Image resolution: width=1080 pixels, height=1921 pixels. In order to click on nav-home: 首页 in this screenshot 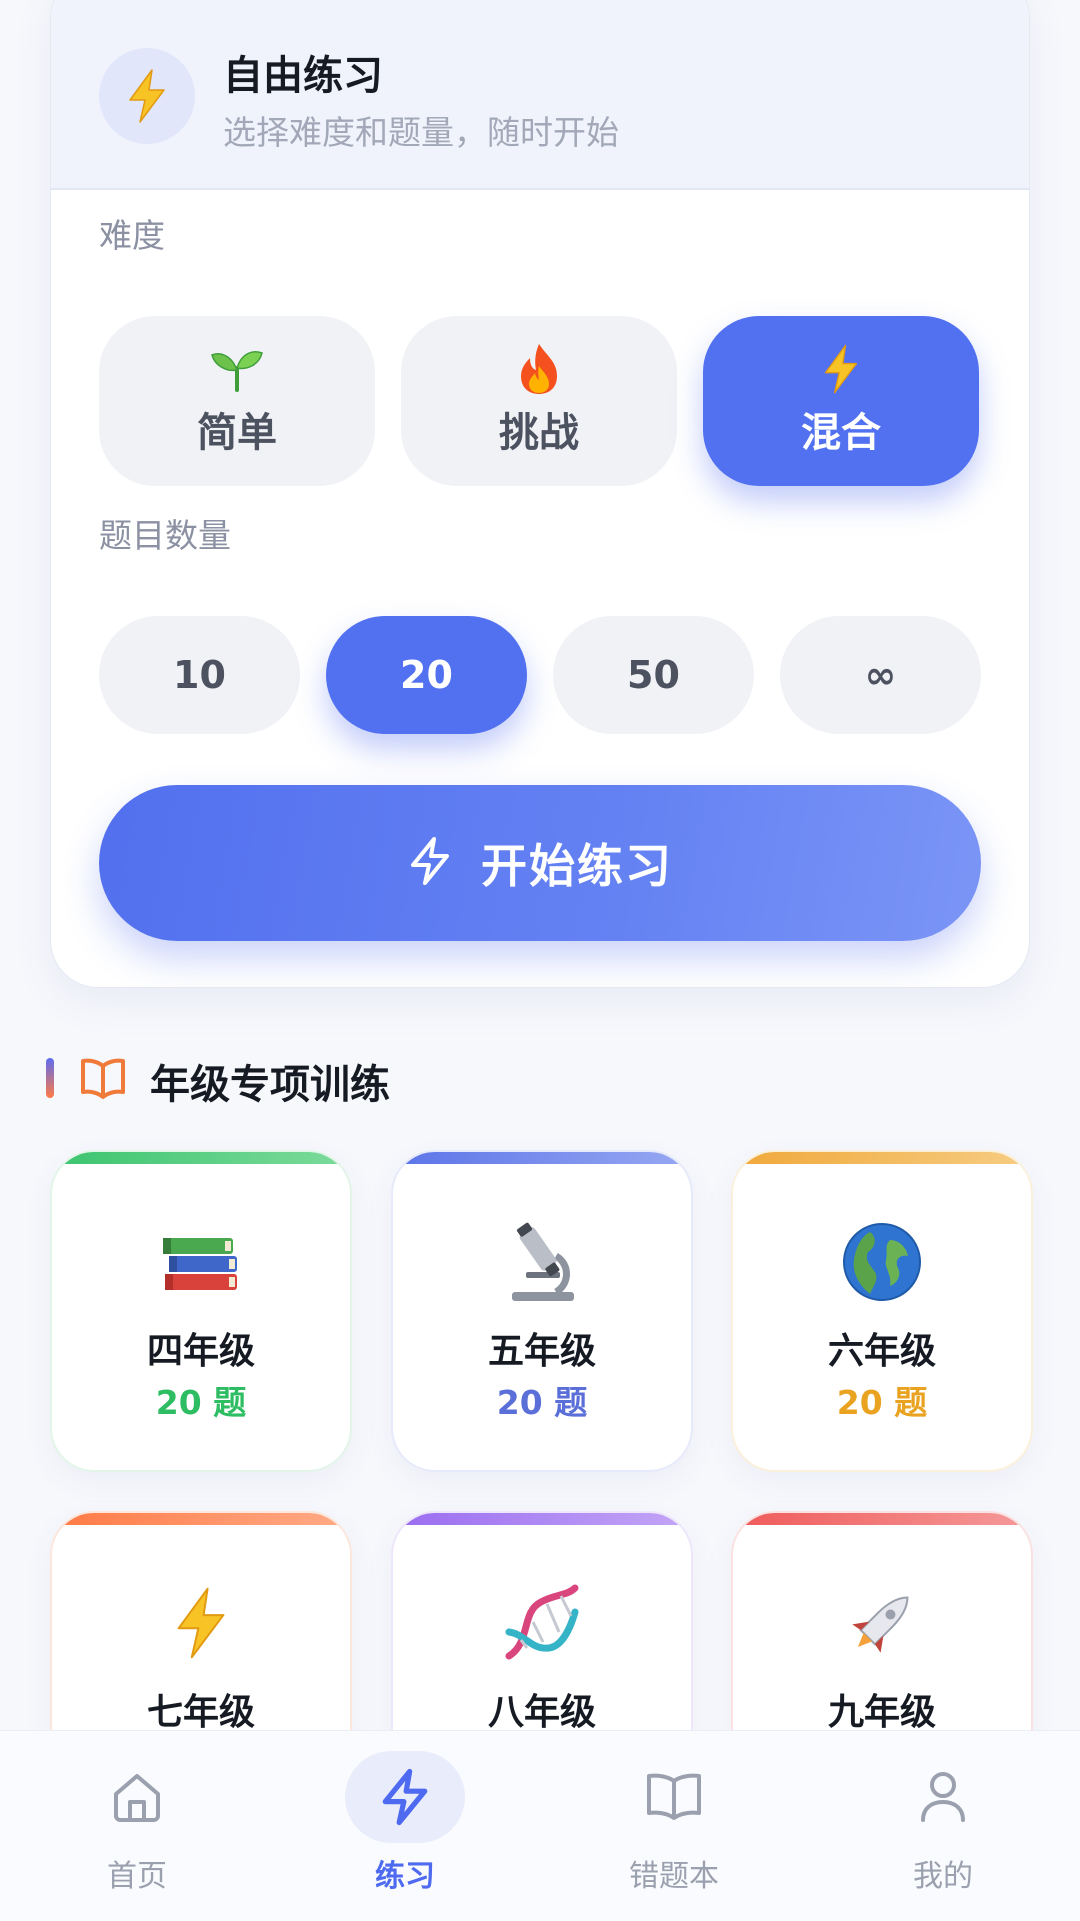, I will do `click(137, 1826)`.